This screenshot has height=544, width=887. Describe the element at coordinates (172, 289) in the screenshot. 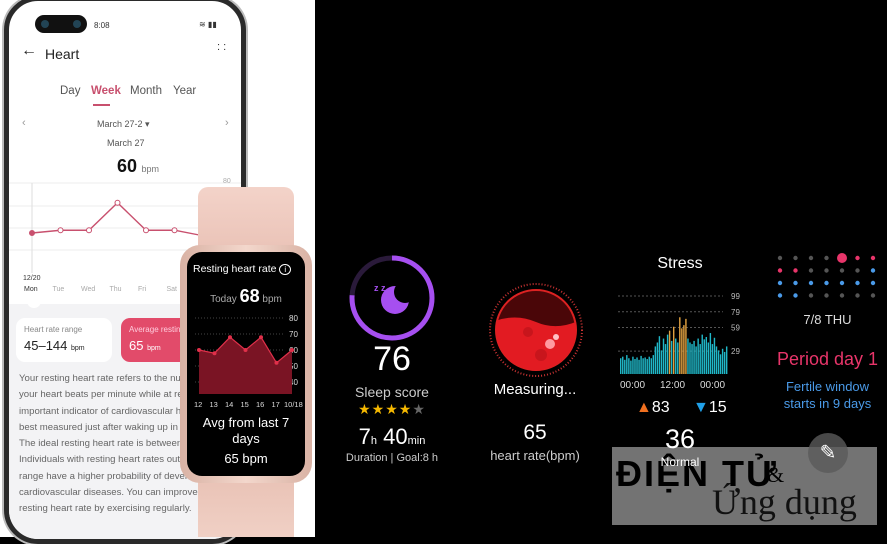

I see `x-tick-label: Sat` at that location.